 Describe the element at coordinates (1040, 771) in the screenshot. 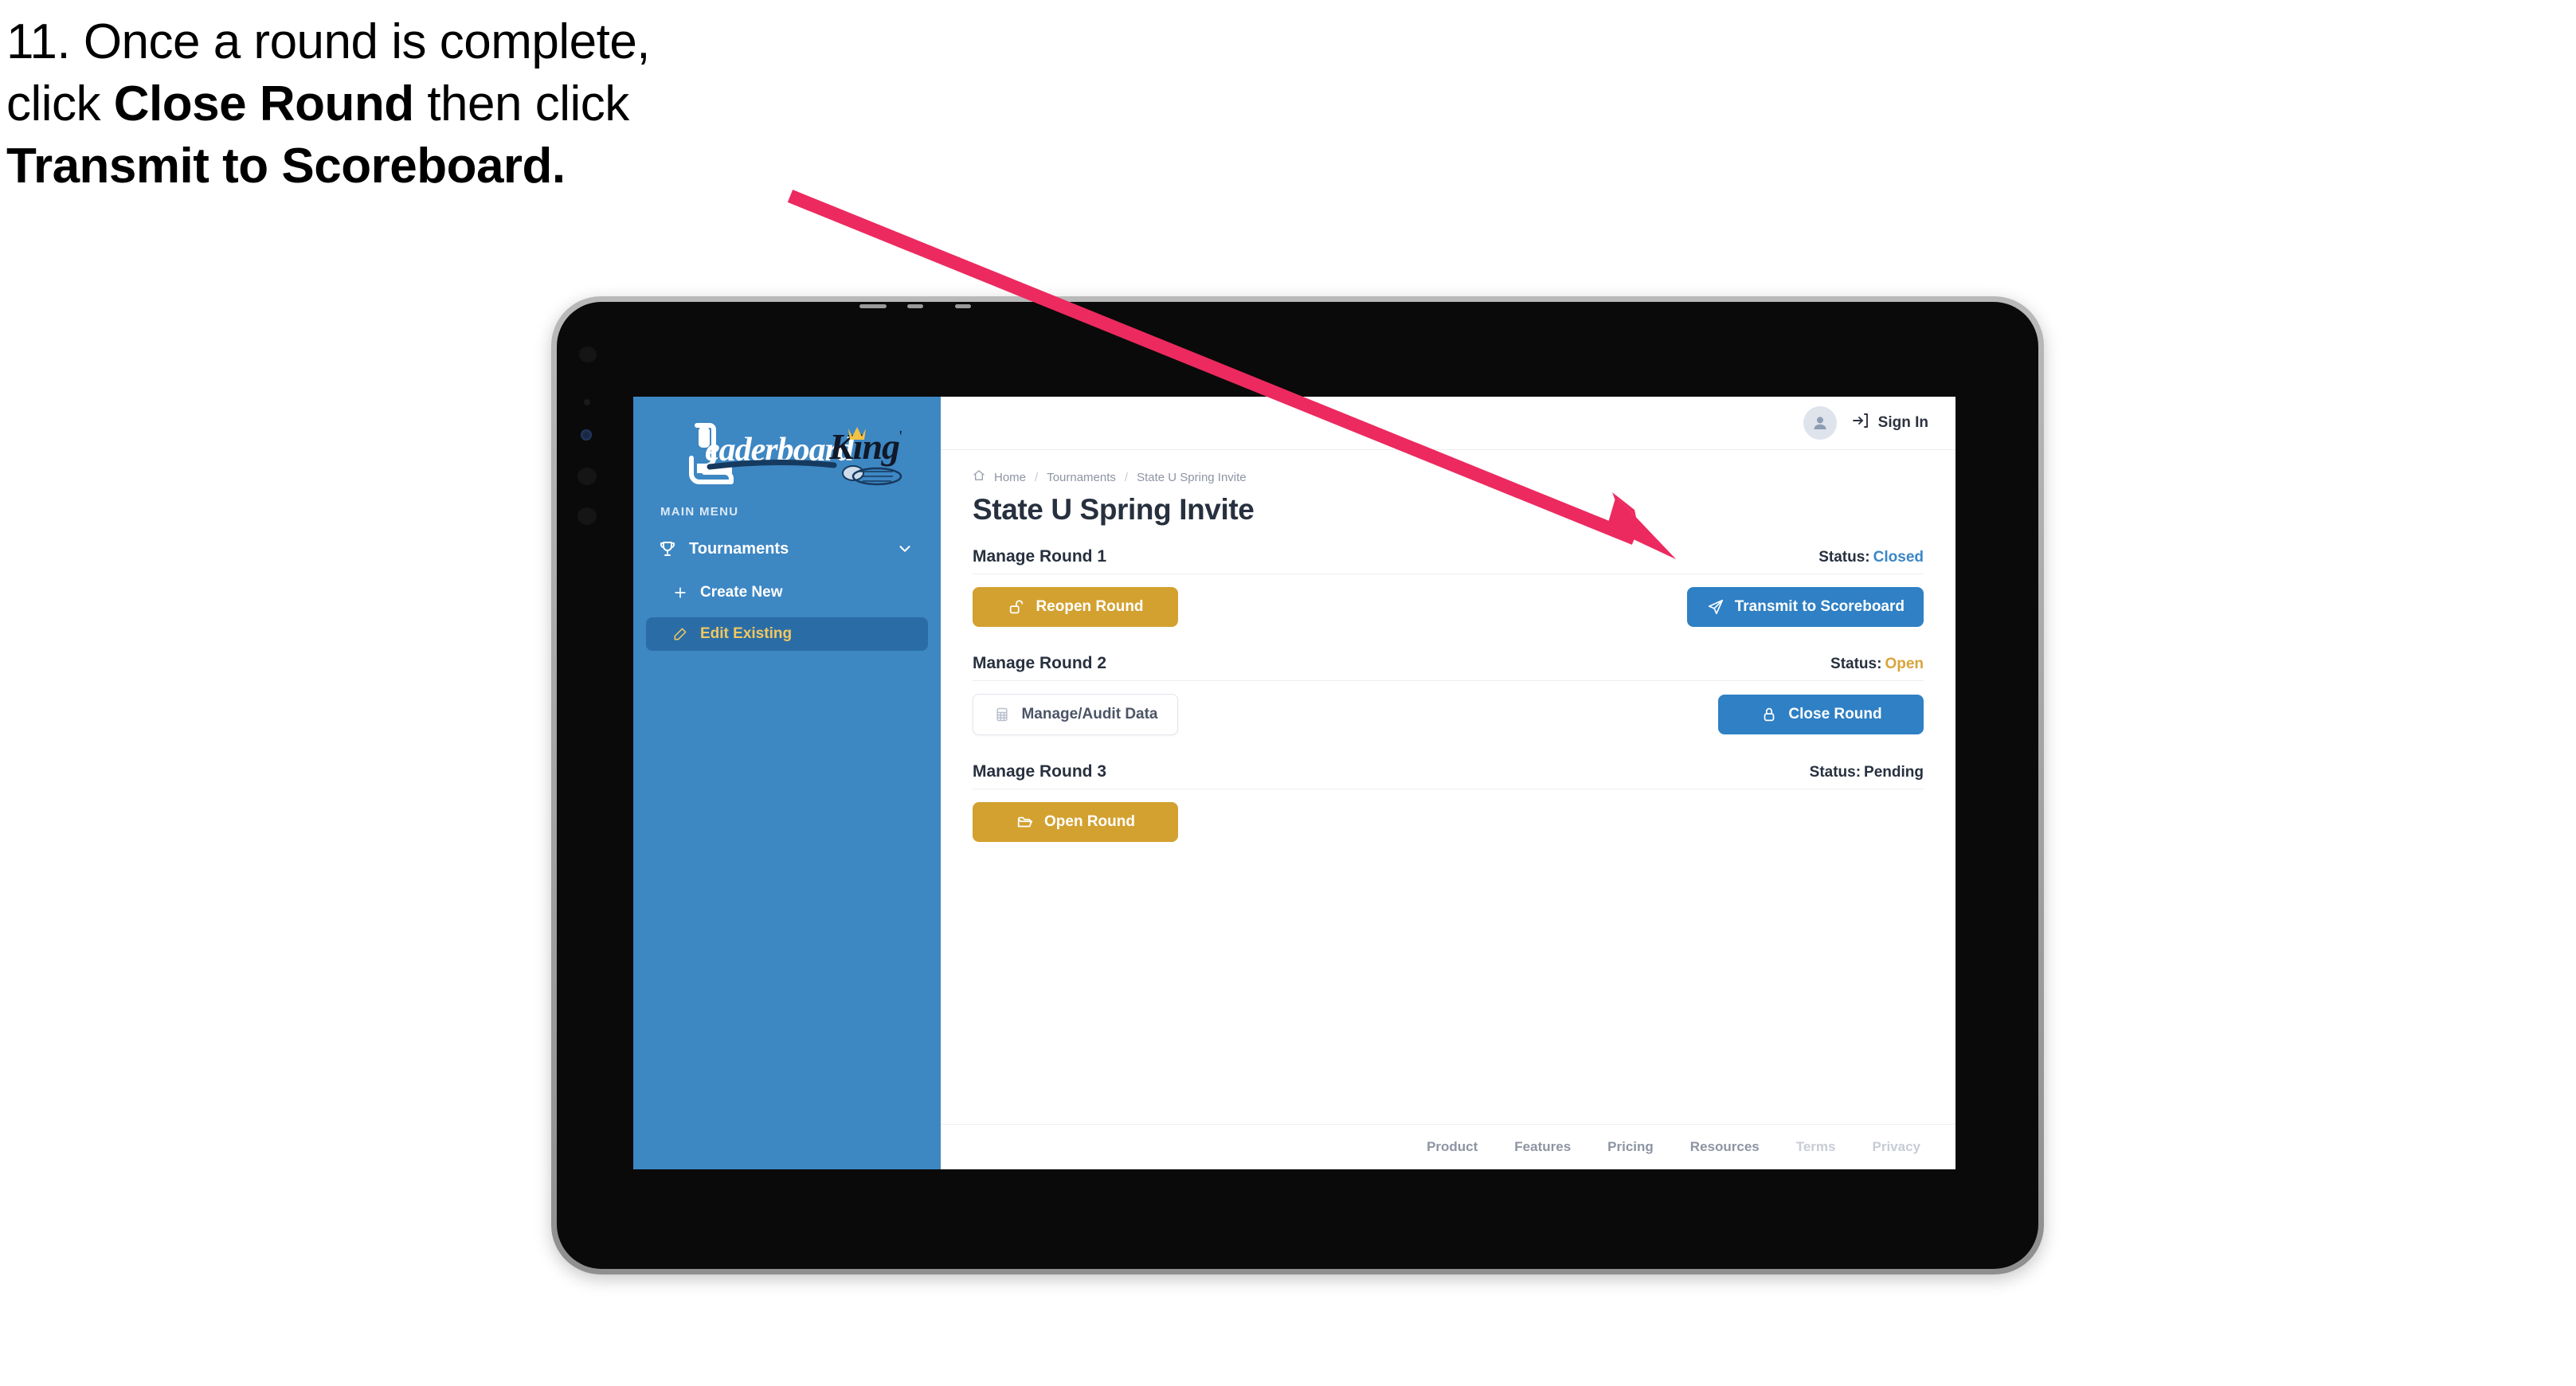

I see `round-title: Manage Round 3` at that location.